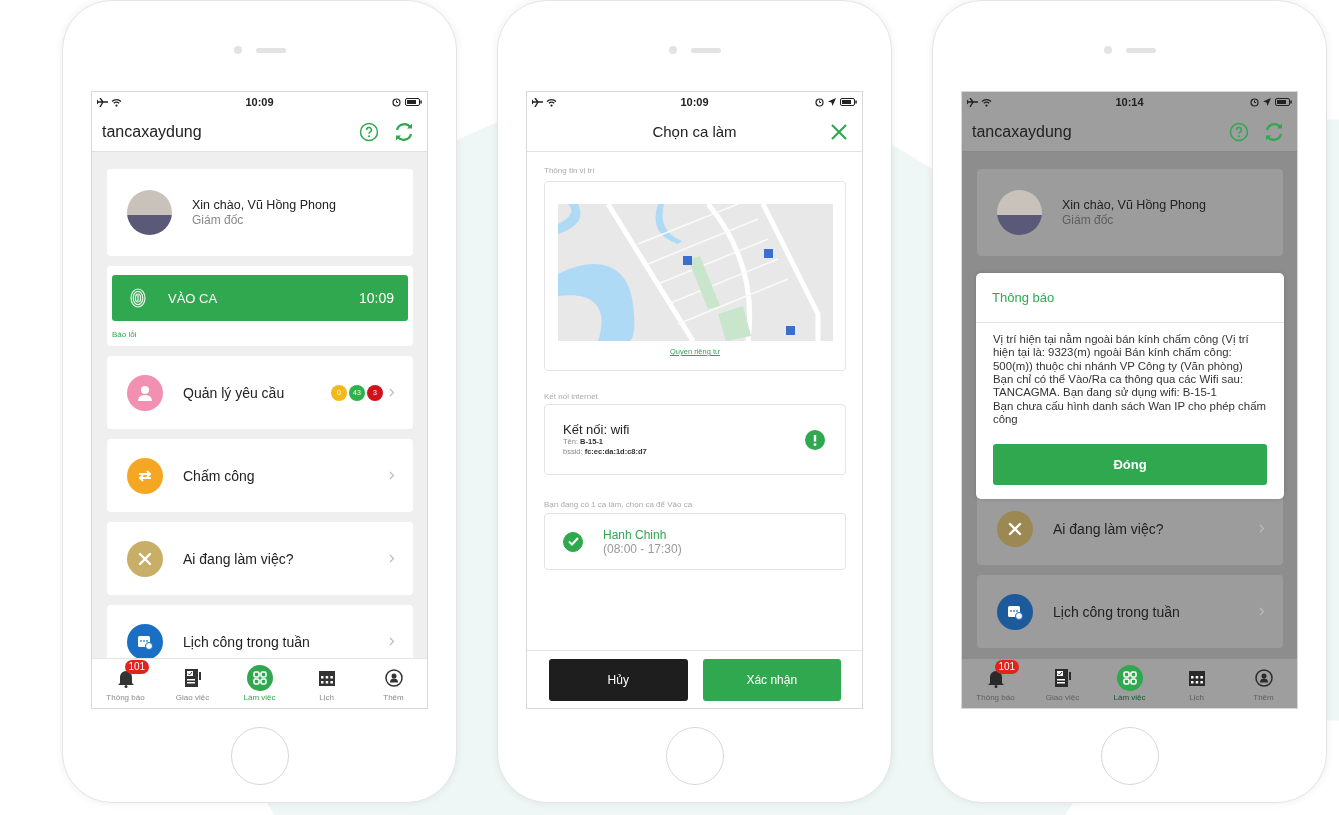 The width and height of the screenshot is (1339, 815). What do you see at coordinates (815, 439) in the screenshot?
I see `alert-icon` at bounding box center [815, 439].